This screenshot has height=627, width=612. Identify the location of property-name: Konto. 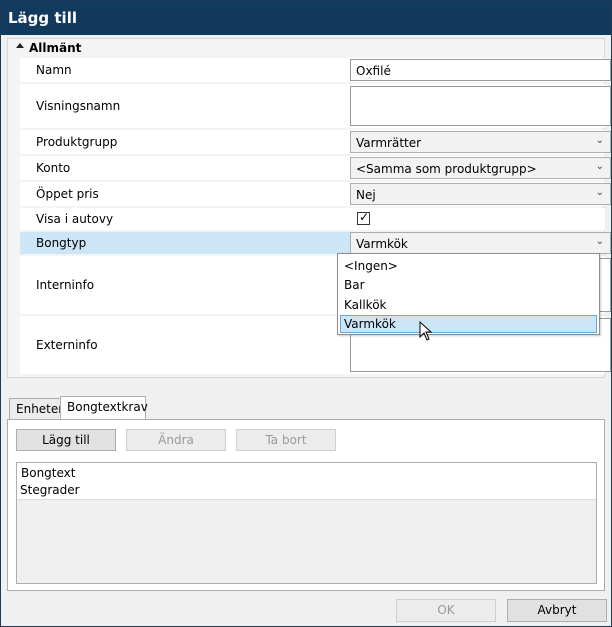
(53, 168).